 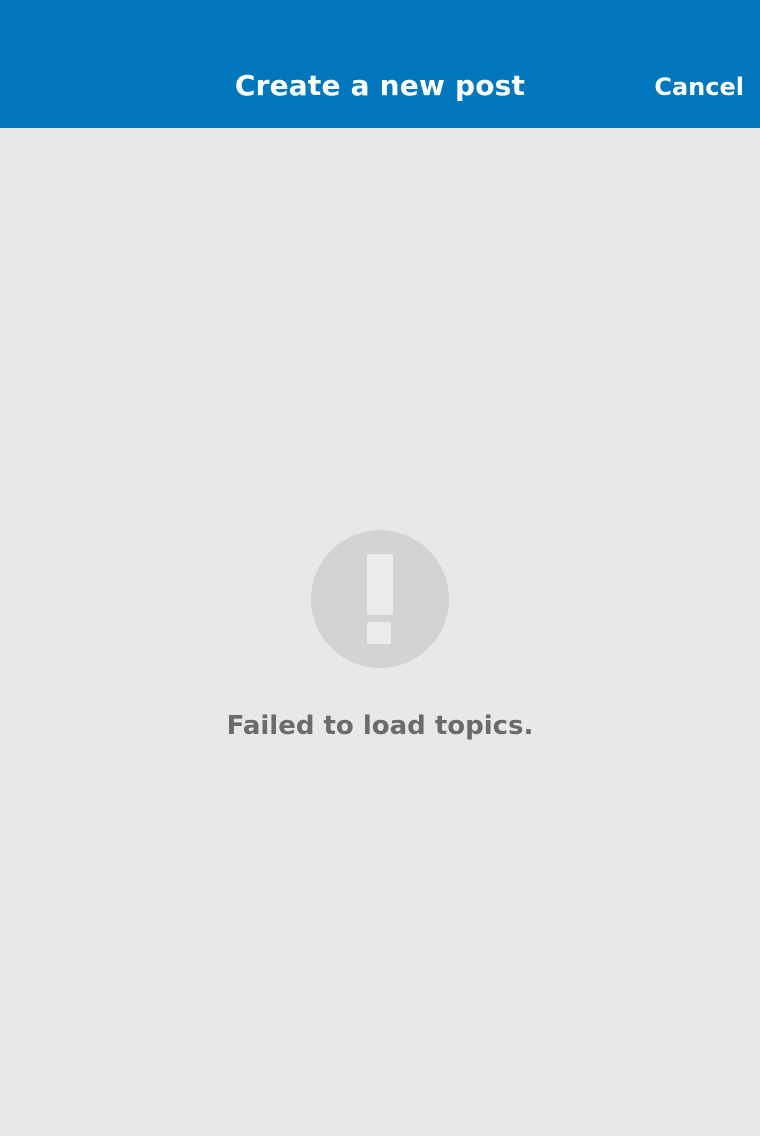 I want to click on top-app-bar: Create a new post Cancel, so click(x=380, y=64).